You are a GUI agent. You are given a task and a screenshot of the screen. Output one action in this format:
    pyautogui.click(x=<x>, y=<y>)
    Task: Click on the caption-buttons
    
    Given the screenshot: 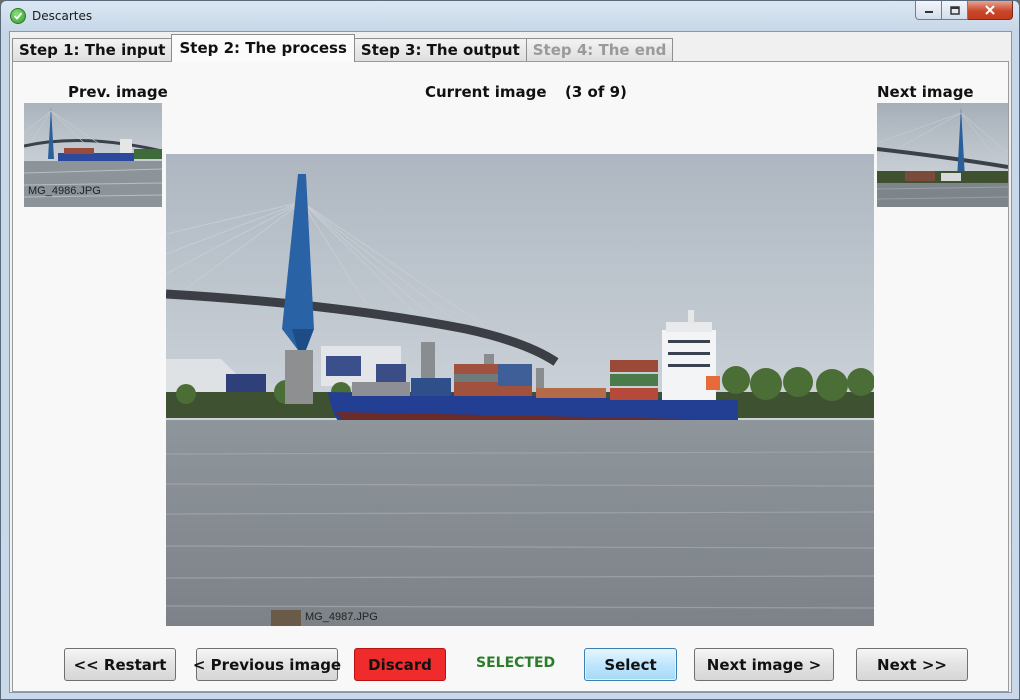 What is the action you would take?
    pyautogui.click(x=964, y=11)
    